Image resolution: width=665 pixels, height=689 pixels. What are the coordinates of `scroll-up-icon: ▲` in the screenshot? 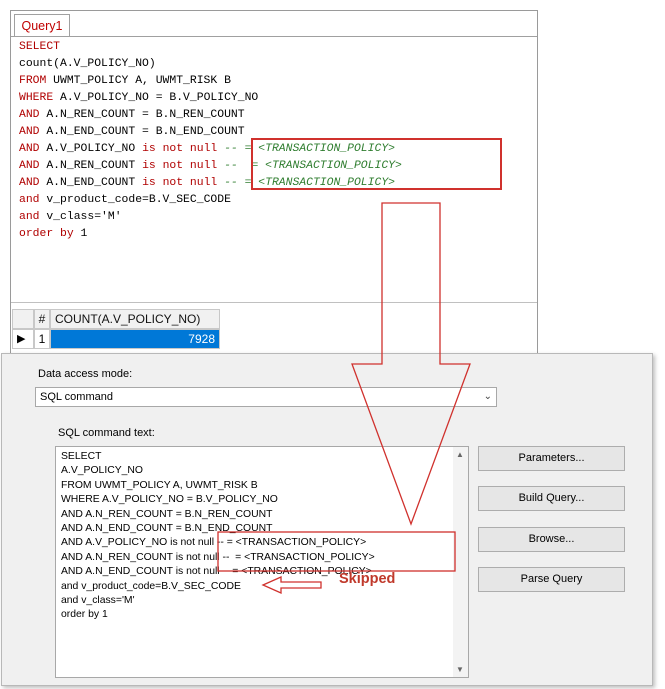 It's located at (460, 454).